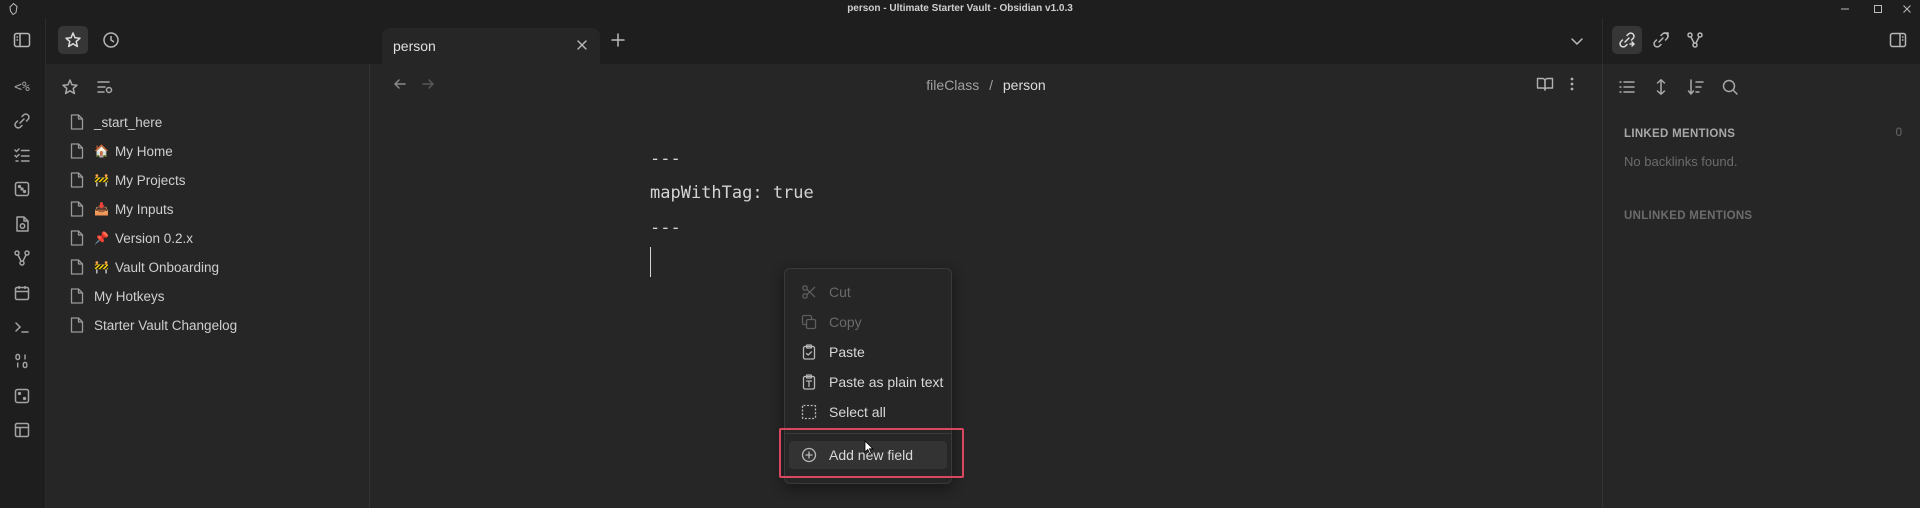  I want to click on file-item: 🚧 Vault Onboarding, so click(144, 267).